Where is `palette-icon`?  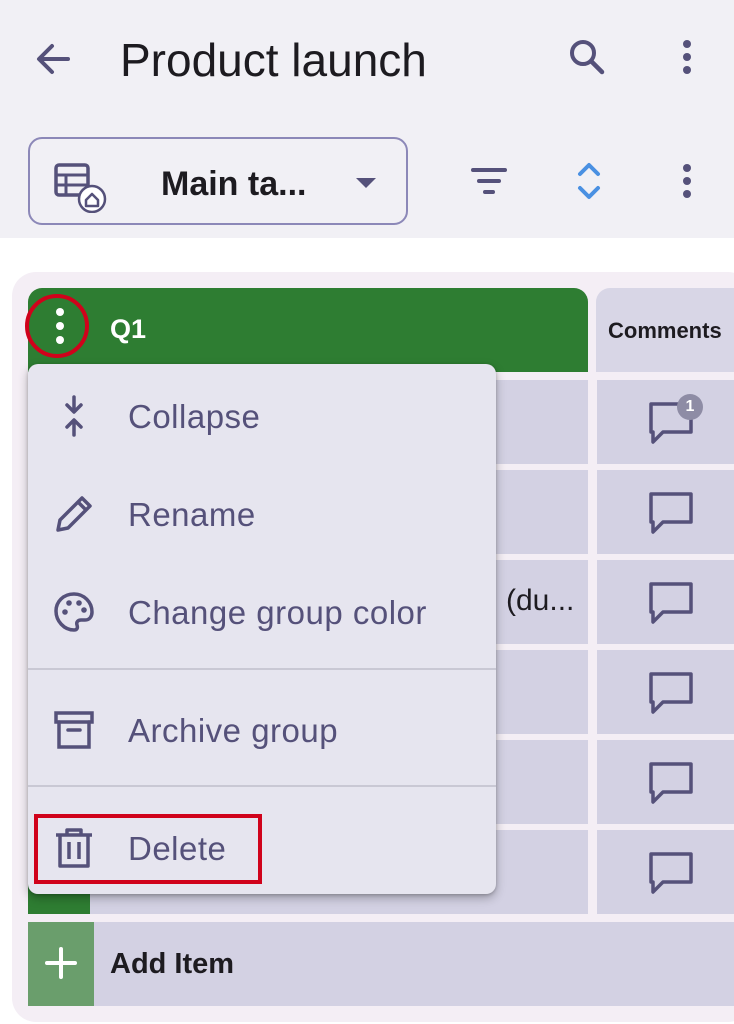
palette-icon is located at coordinates (74, 612).